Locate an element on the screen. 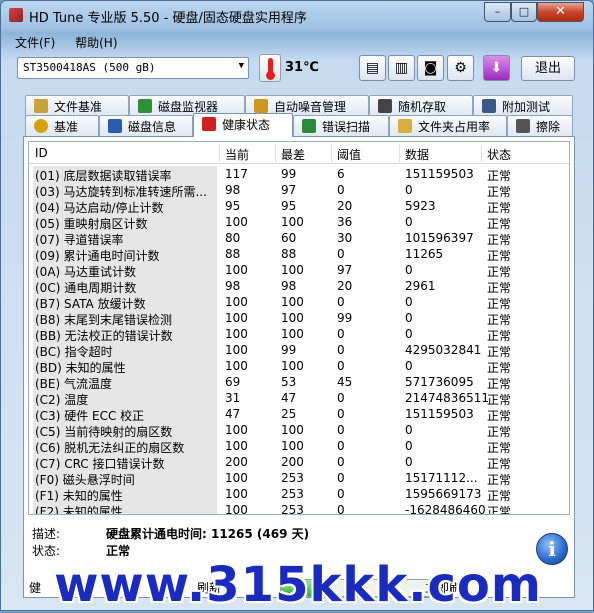 The width and height of the screenshot is (594, 613). cell-data: 571736095 is located at coordinates (439, 382).